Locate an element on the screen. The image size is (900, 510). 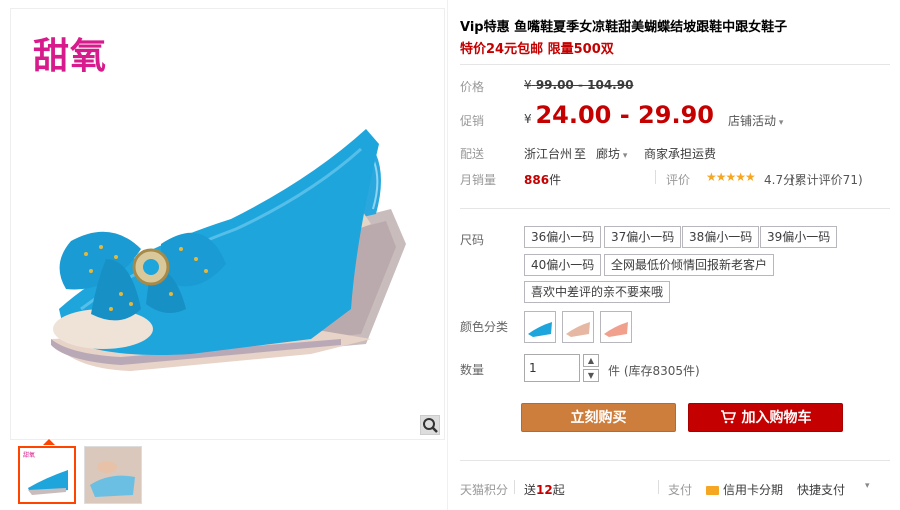
arrow-up-icon: ▲ is located at coordinates (591, 360).